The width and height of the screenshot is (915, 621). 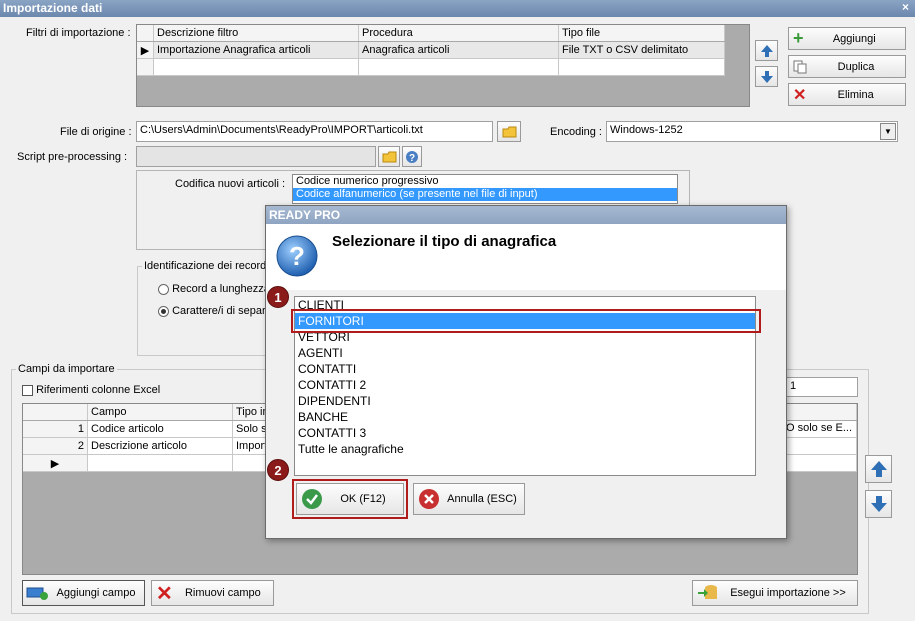 I want to click on dialog-question: Selezionare il tipo di anagrafica, so click(x=444, y=241).